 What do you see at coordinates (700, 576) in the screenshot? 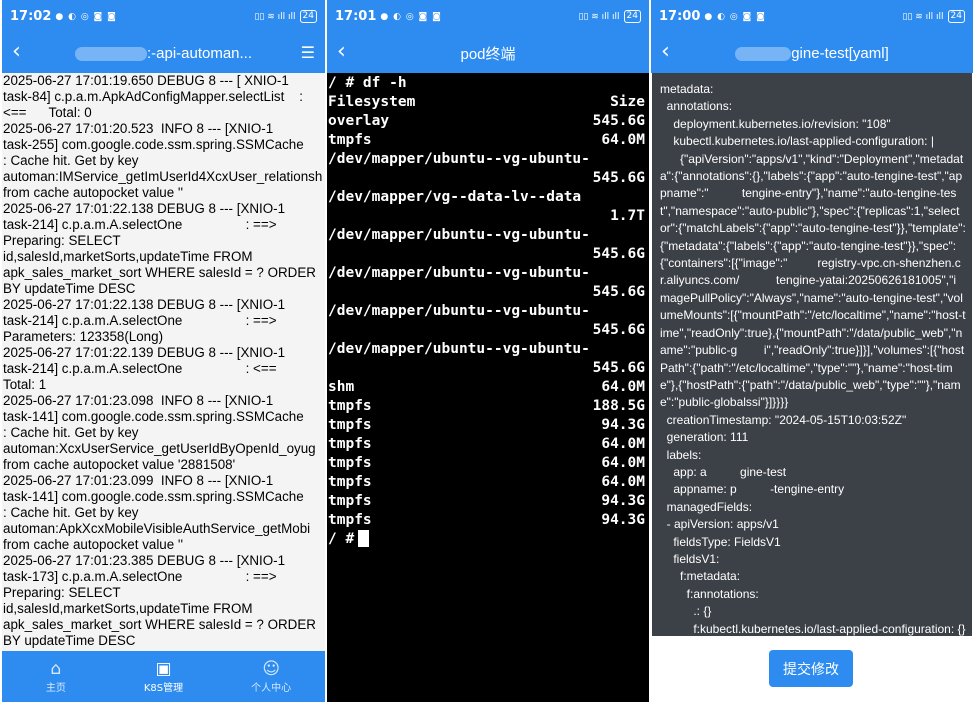
I see `yaml-line: f:metadata:` at bounding box center [700, 576].